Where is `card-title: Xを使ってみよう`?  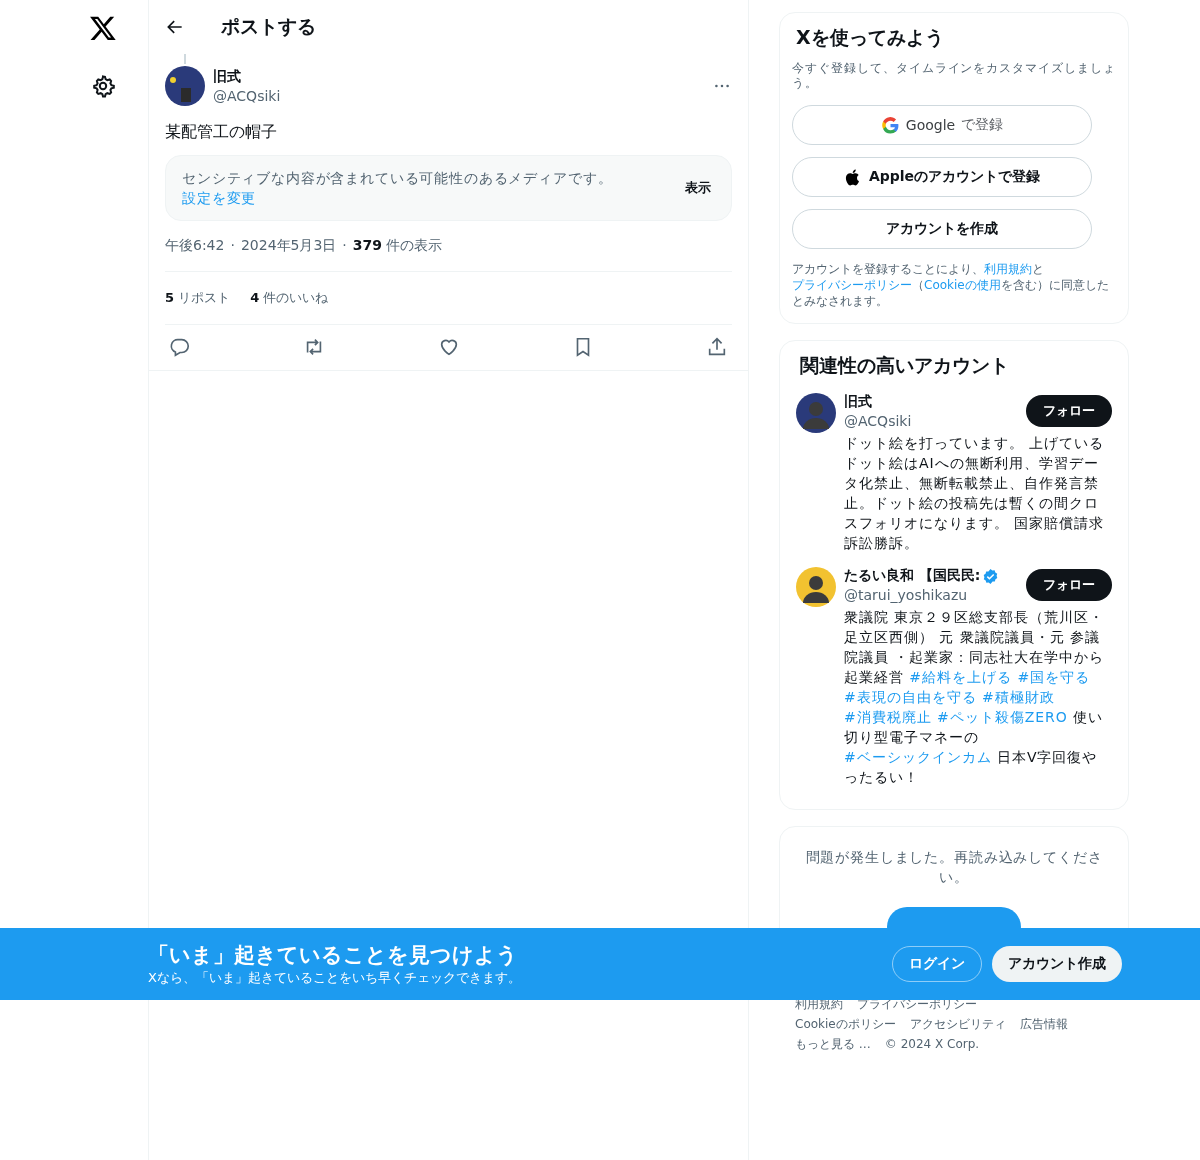
card-title: Xを使ってみよう is located at coordinates (870, 37).